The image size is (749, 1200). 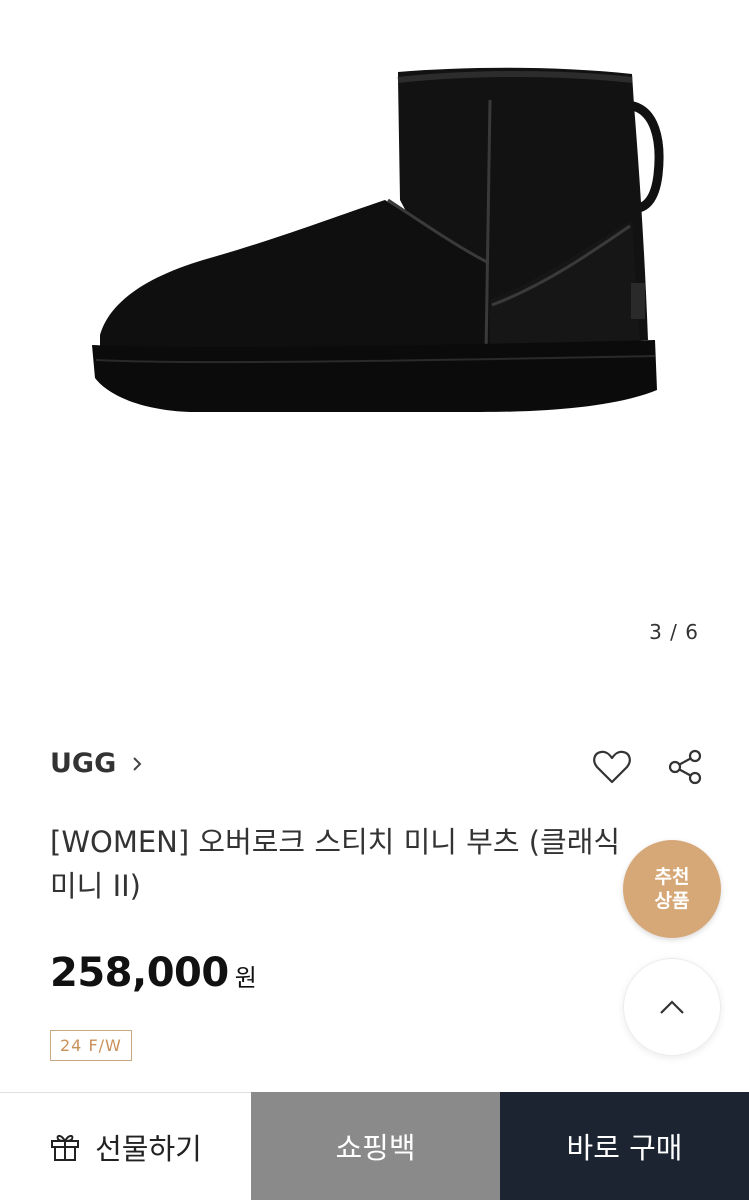 What do you see at coordinates (65, 1147) in the screenshot?
I see `gift-icon` at bounding box center [65, 1147].